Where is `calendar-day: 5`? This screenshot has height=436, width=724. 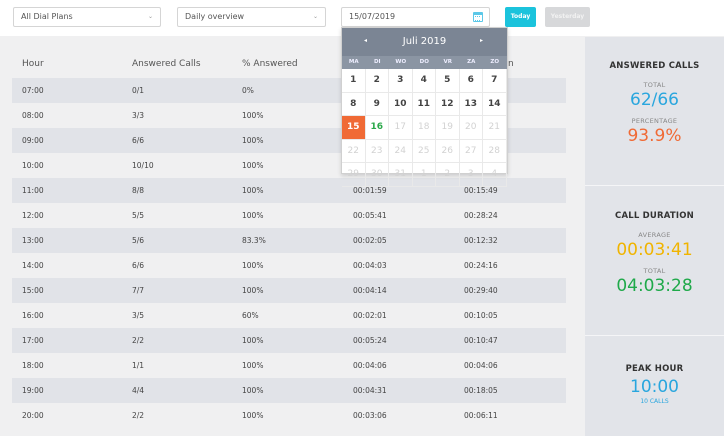
calendar-day: 5 is located at coordinates (448, 81).